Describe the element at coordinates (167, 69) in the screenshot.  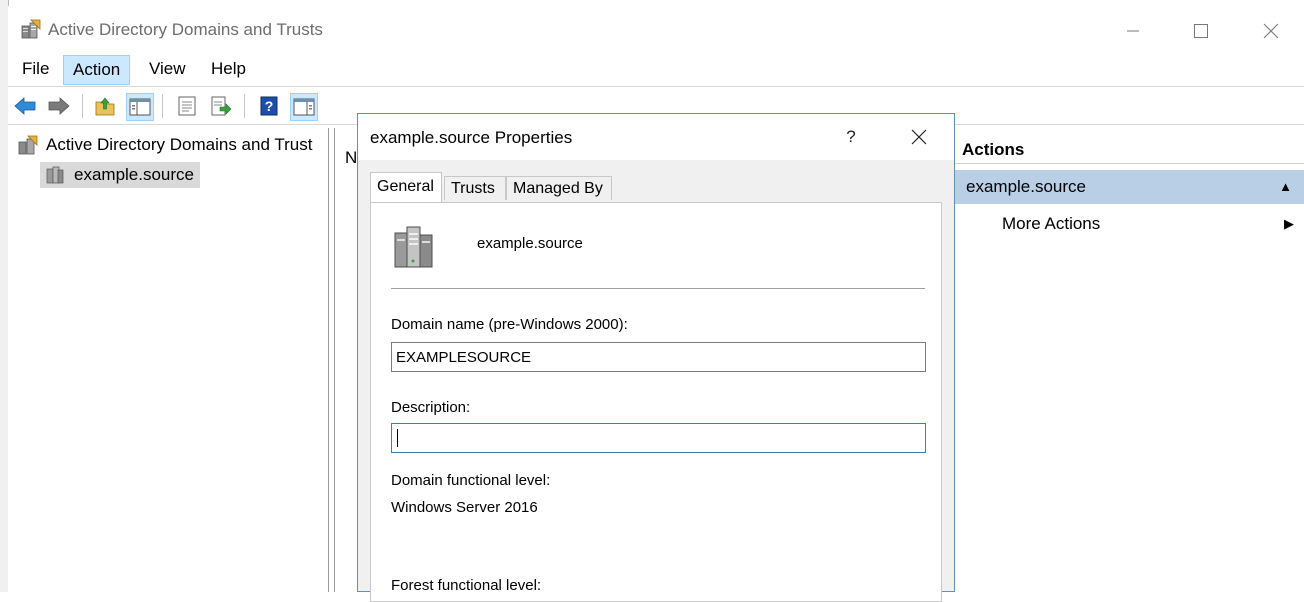
I see `menu-view: View` at that location.